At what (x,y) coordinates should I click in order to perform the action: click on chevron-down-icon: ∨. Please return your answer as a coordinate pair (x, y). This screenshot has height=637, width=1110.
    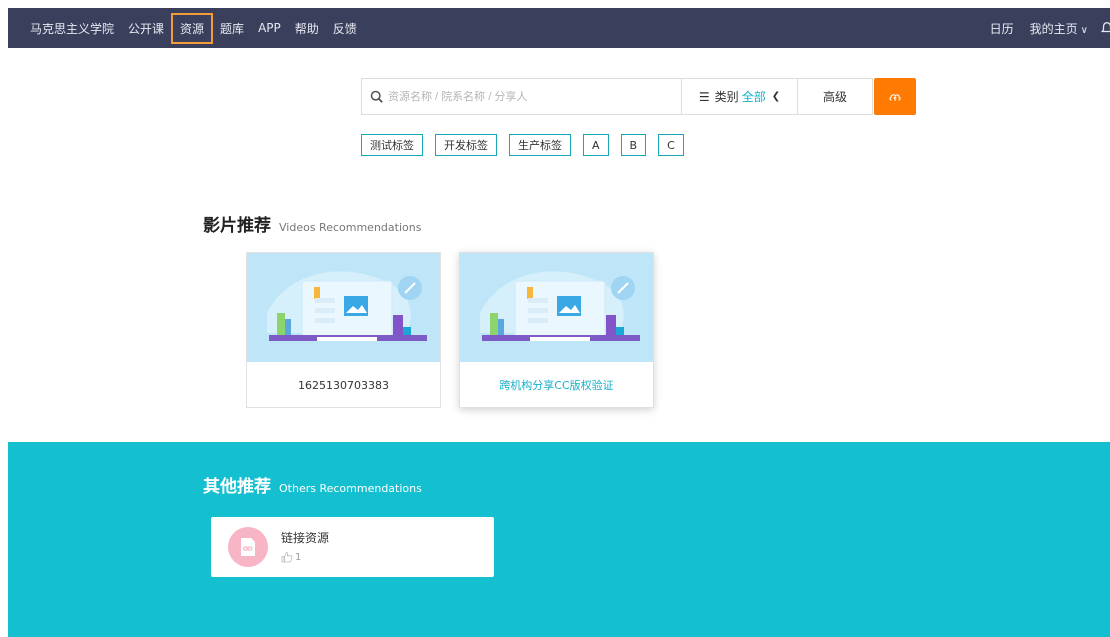
    Looking at the image, I should click on (1084, 30).